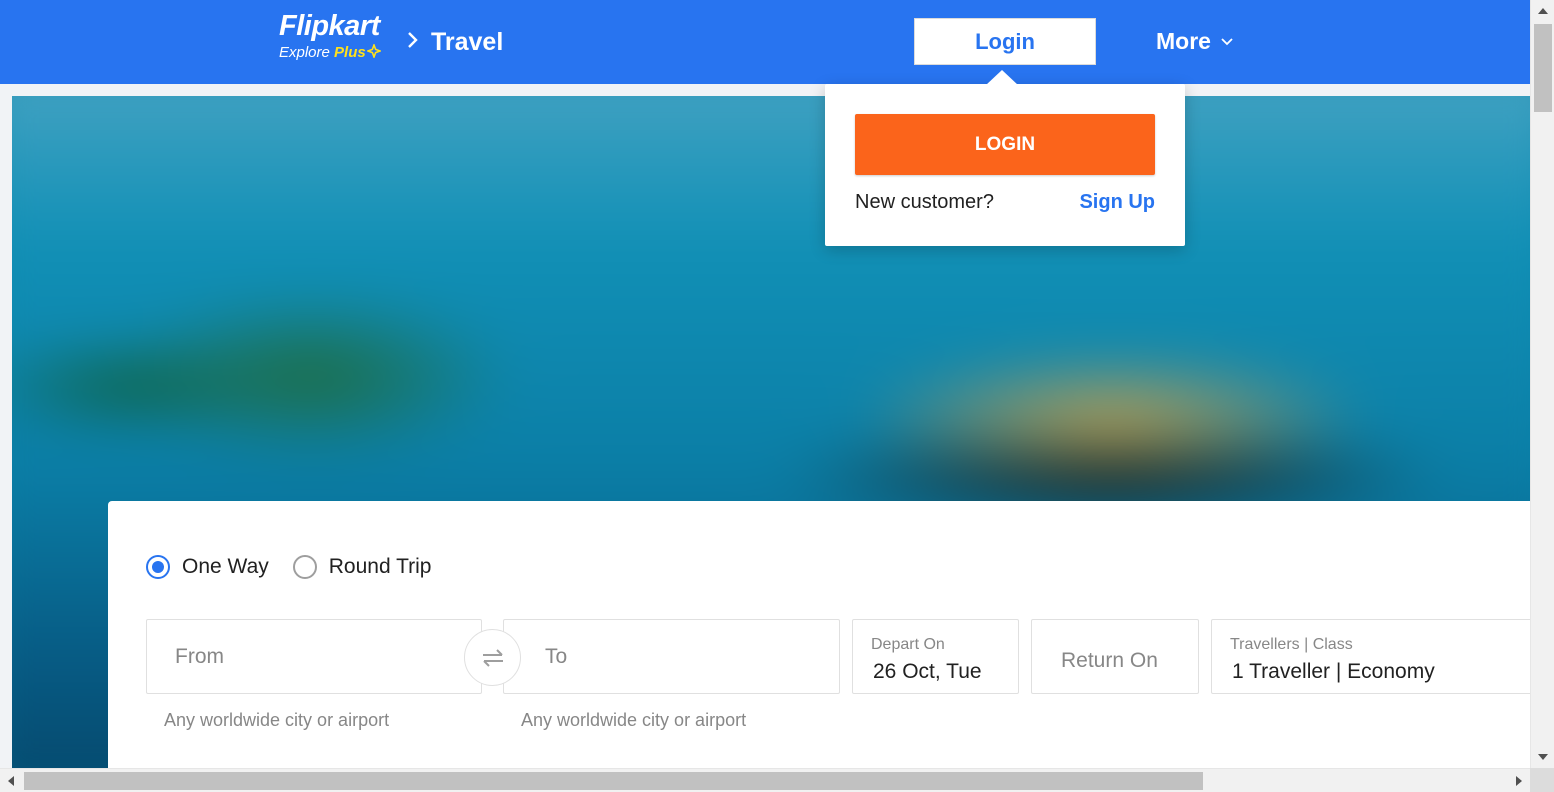  What do you see at coordinates (1542, 384) in the screenshot?
I see `vertical-scrollbar` at bounding box center [1542, 384].